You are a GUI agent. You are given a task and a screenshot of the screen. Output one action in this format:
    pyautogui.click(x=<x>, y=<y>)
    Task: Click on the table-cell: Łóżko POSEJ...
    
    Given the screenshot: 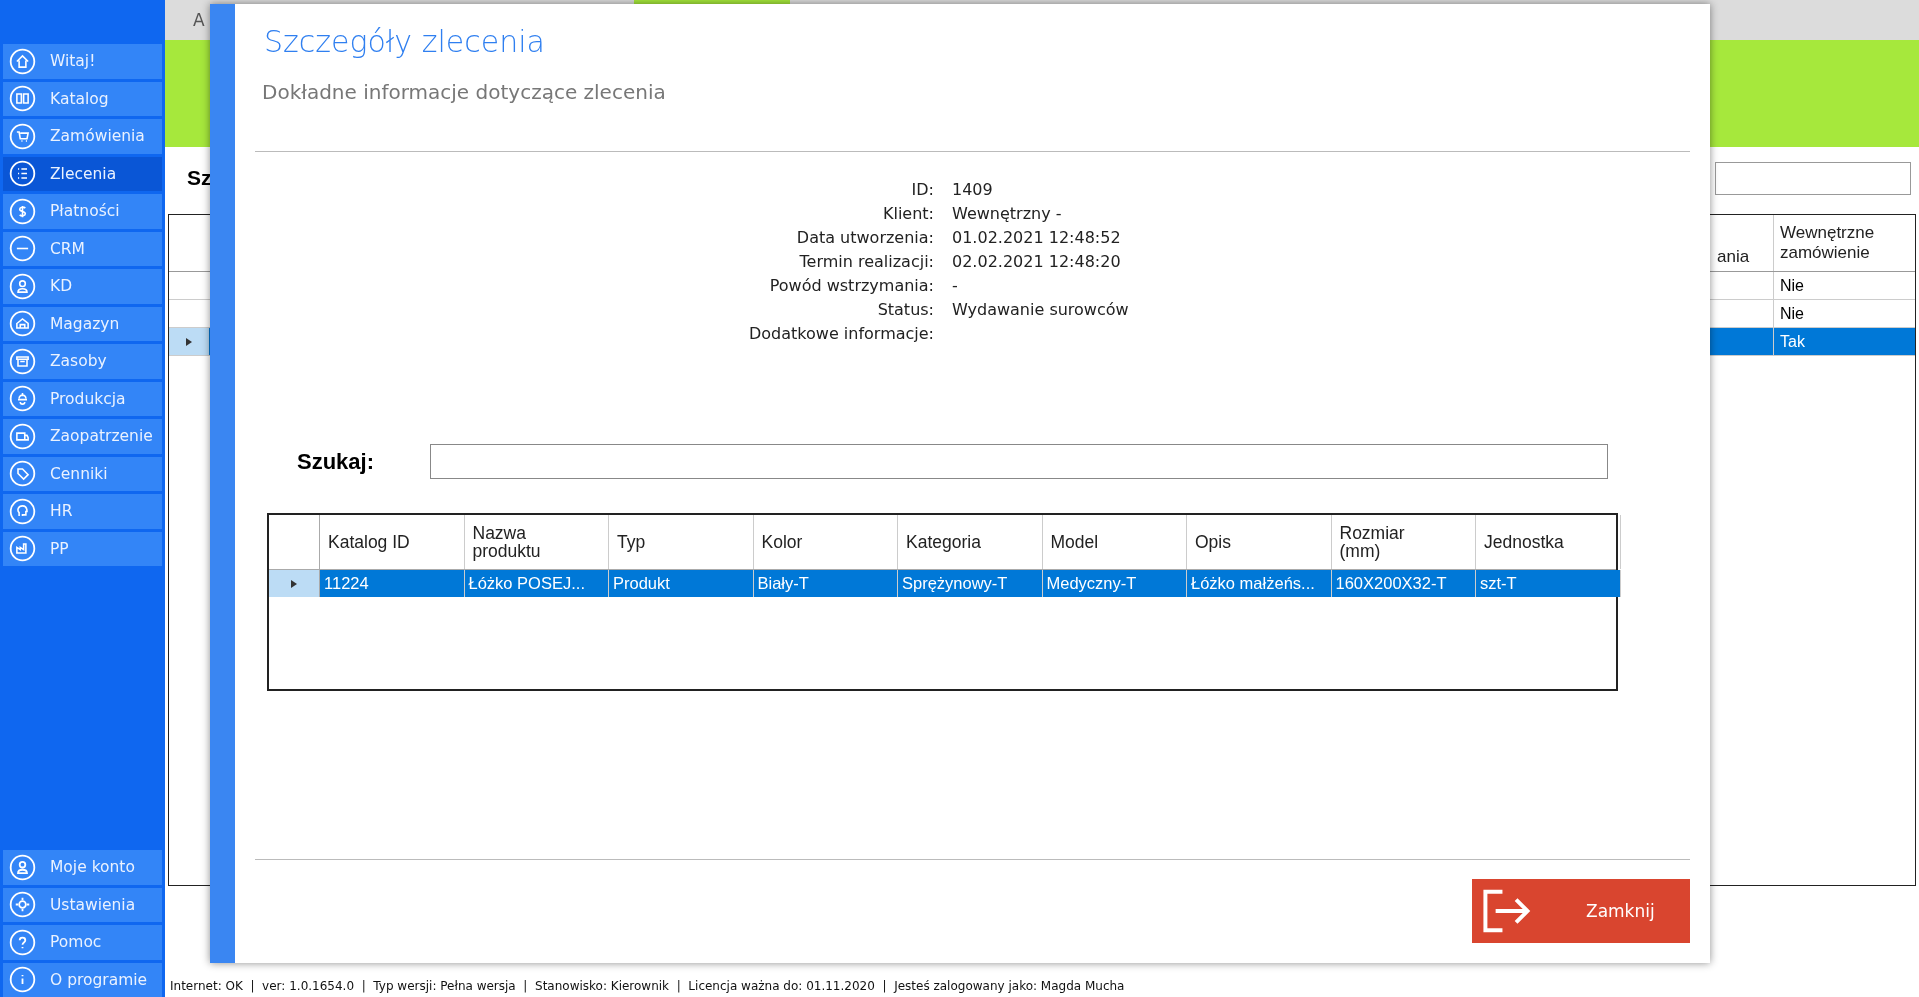 What is the action you would take?
    pyautogui.click(x=536, y=583)
    